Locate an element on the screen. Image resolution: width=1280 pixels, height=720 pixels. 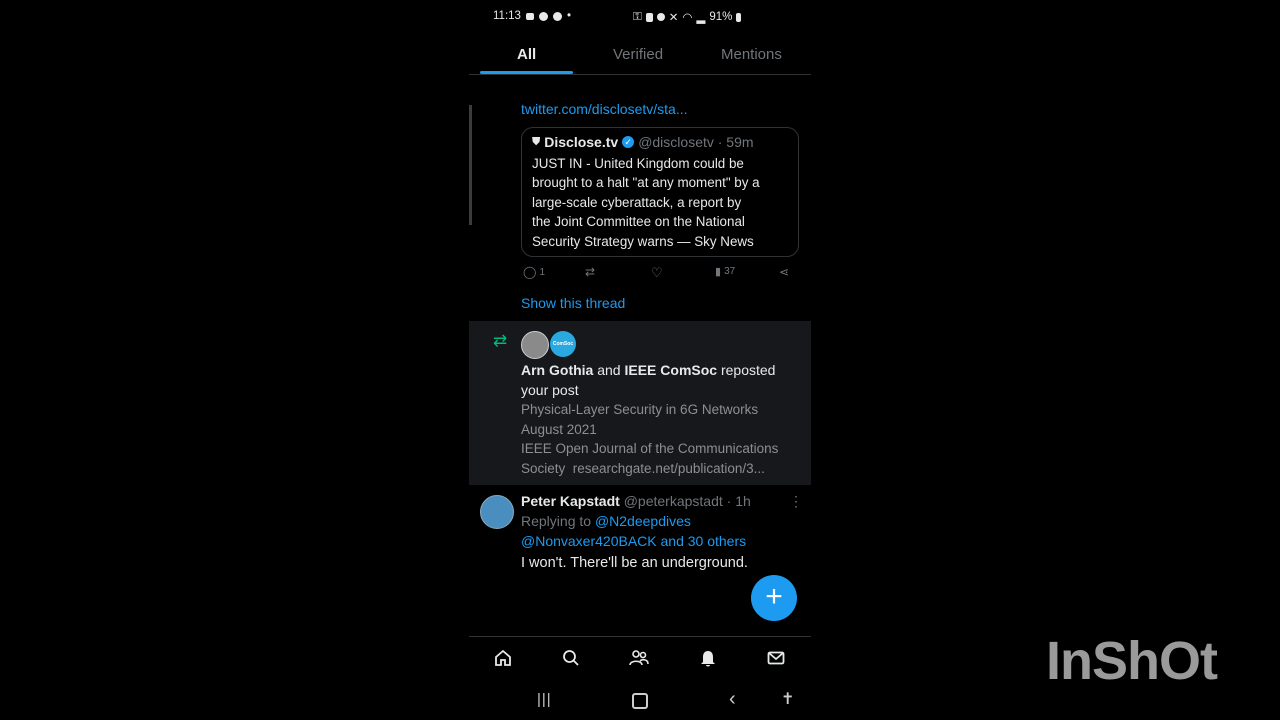
repost-line-1: Arn Gothia and IEEE ComSoc reposted is located at coordinates (661, 371).